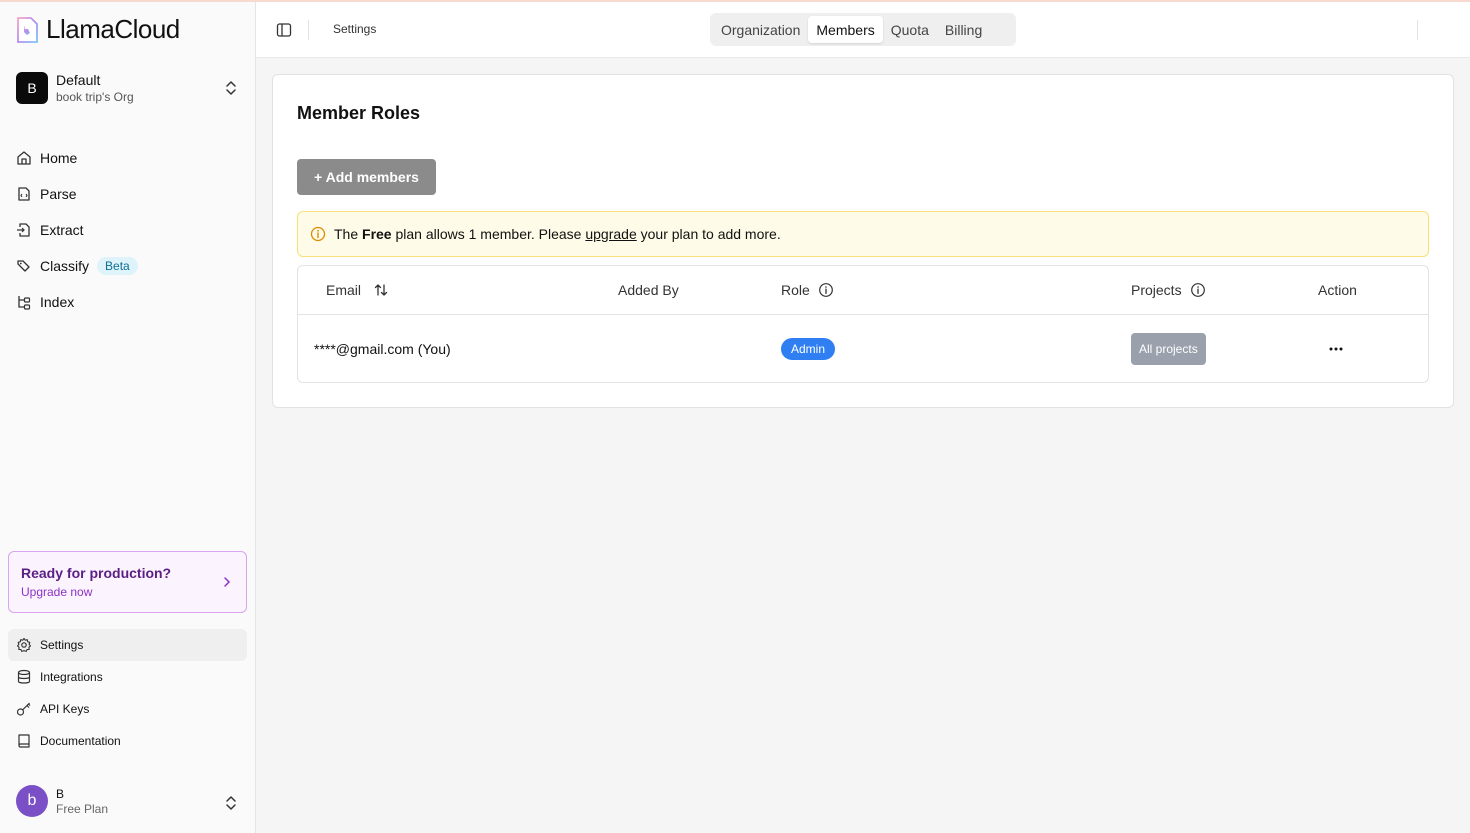 The height and width of the screenshot is (833, 1470). What do you see at coordinates (24, 194) in the screenshot?
I see `file-code-icon` at bounding box center [24, 194].